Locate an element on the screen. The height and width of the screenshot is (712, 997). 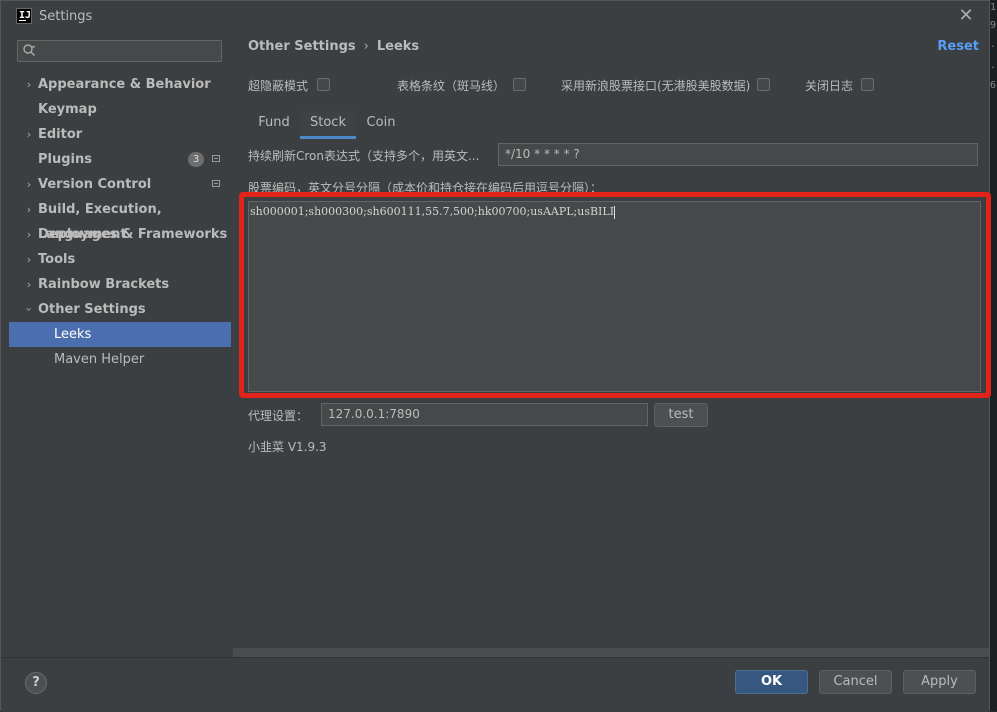
sidebar-item-editor: › Editor is located at coordinates (120, 134).